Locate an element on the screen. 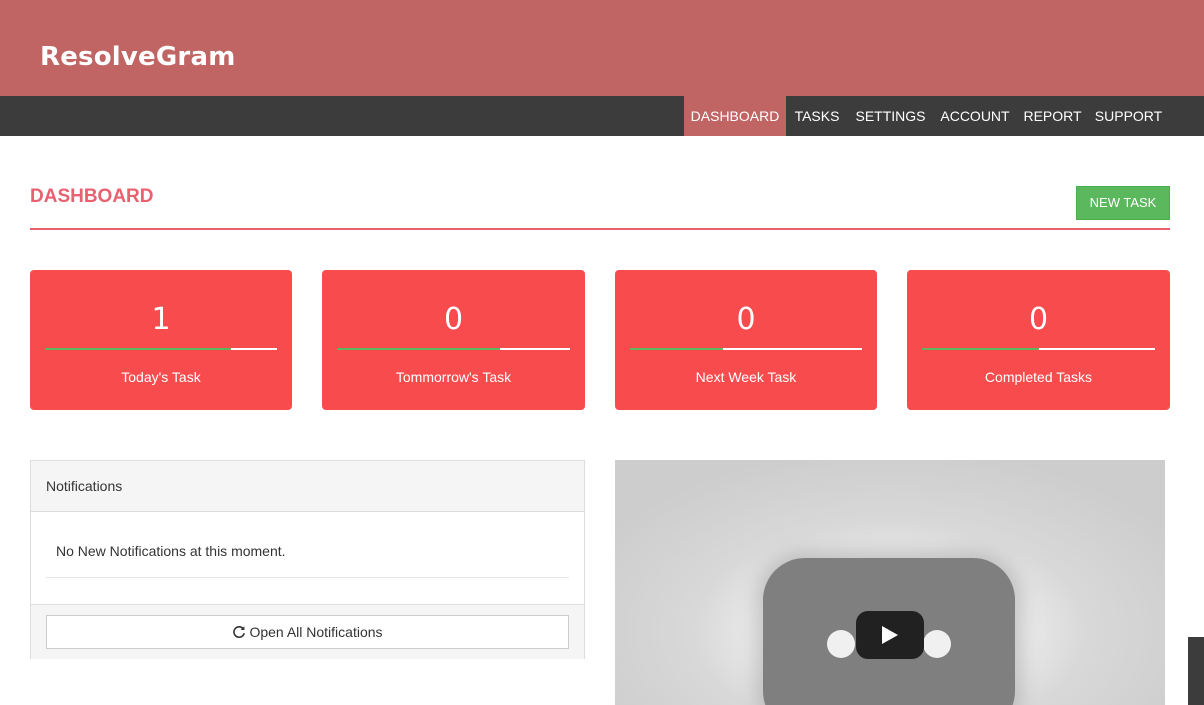 The width and height of the screenshot is (1204, 705). open-all-notifications-button: Open All Notifications is located at coordinates (307, 632).